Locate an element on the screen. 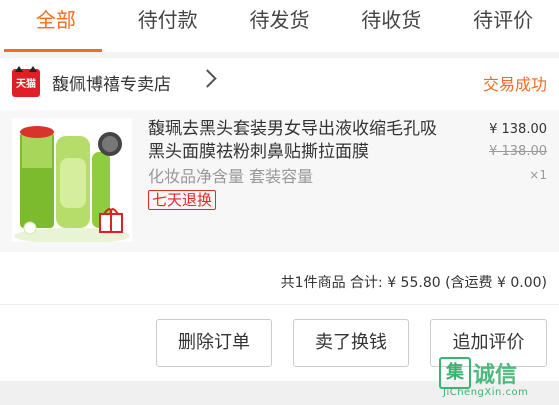 Image resolution: width=559 pixels, height=405 pixels. watermark-text: 诚信 is located at coordinates (495, 375).